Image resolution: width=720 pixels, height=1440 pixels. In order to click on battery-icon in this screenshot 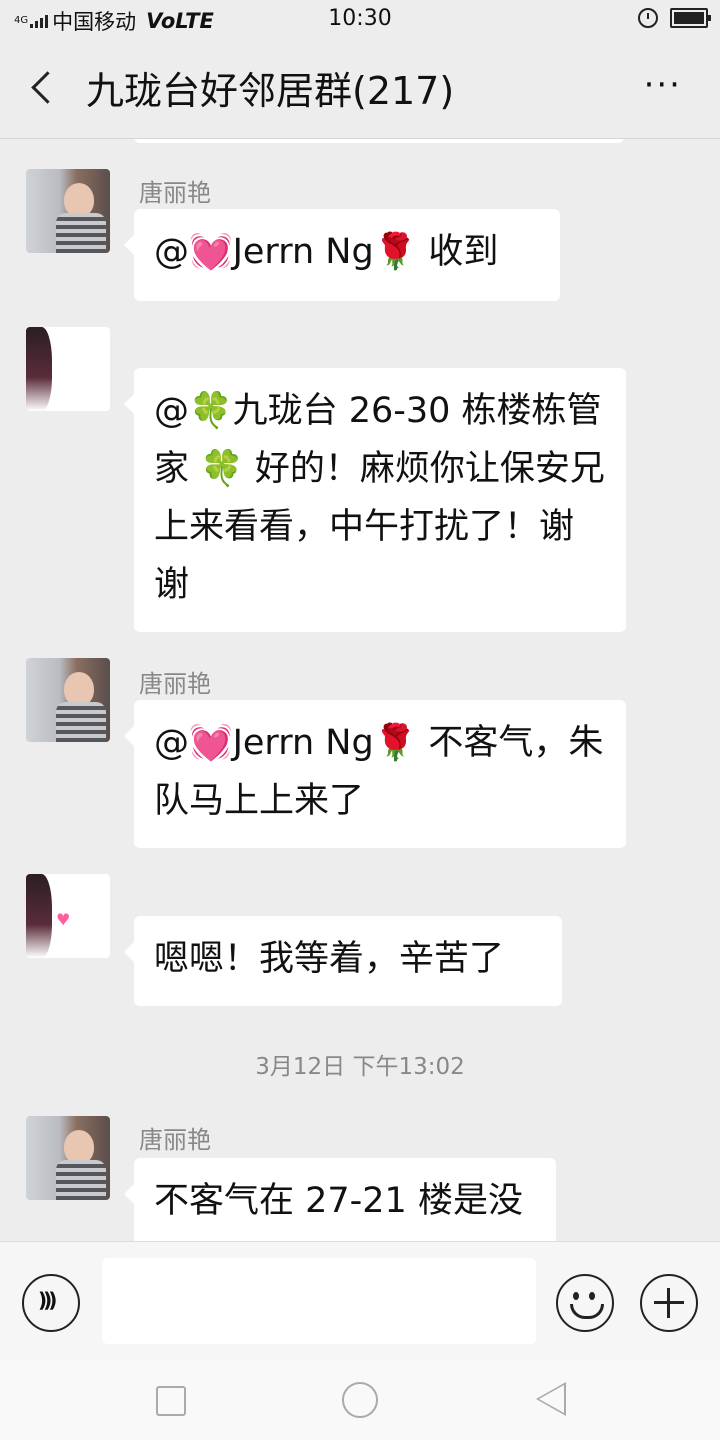, I will do `click(690, 18)`.